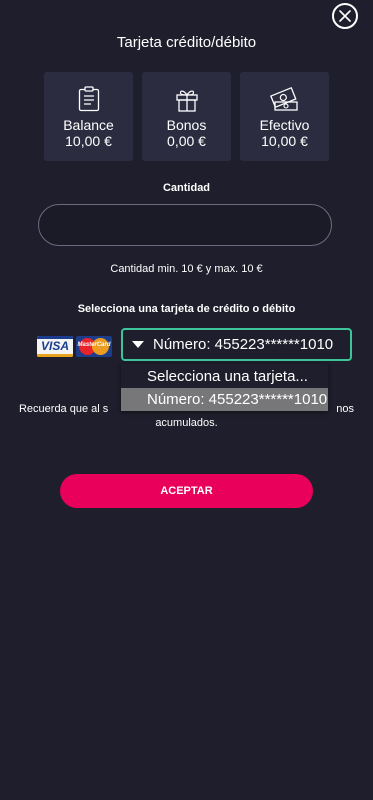 The image size is (373, 800). What do you see at coordinates (185, 225) in the screenshot?
I see `amount-input` at bounding box center [185, 225].